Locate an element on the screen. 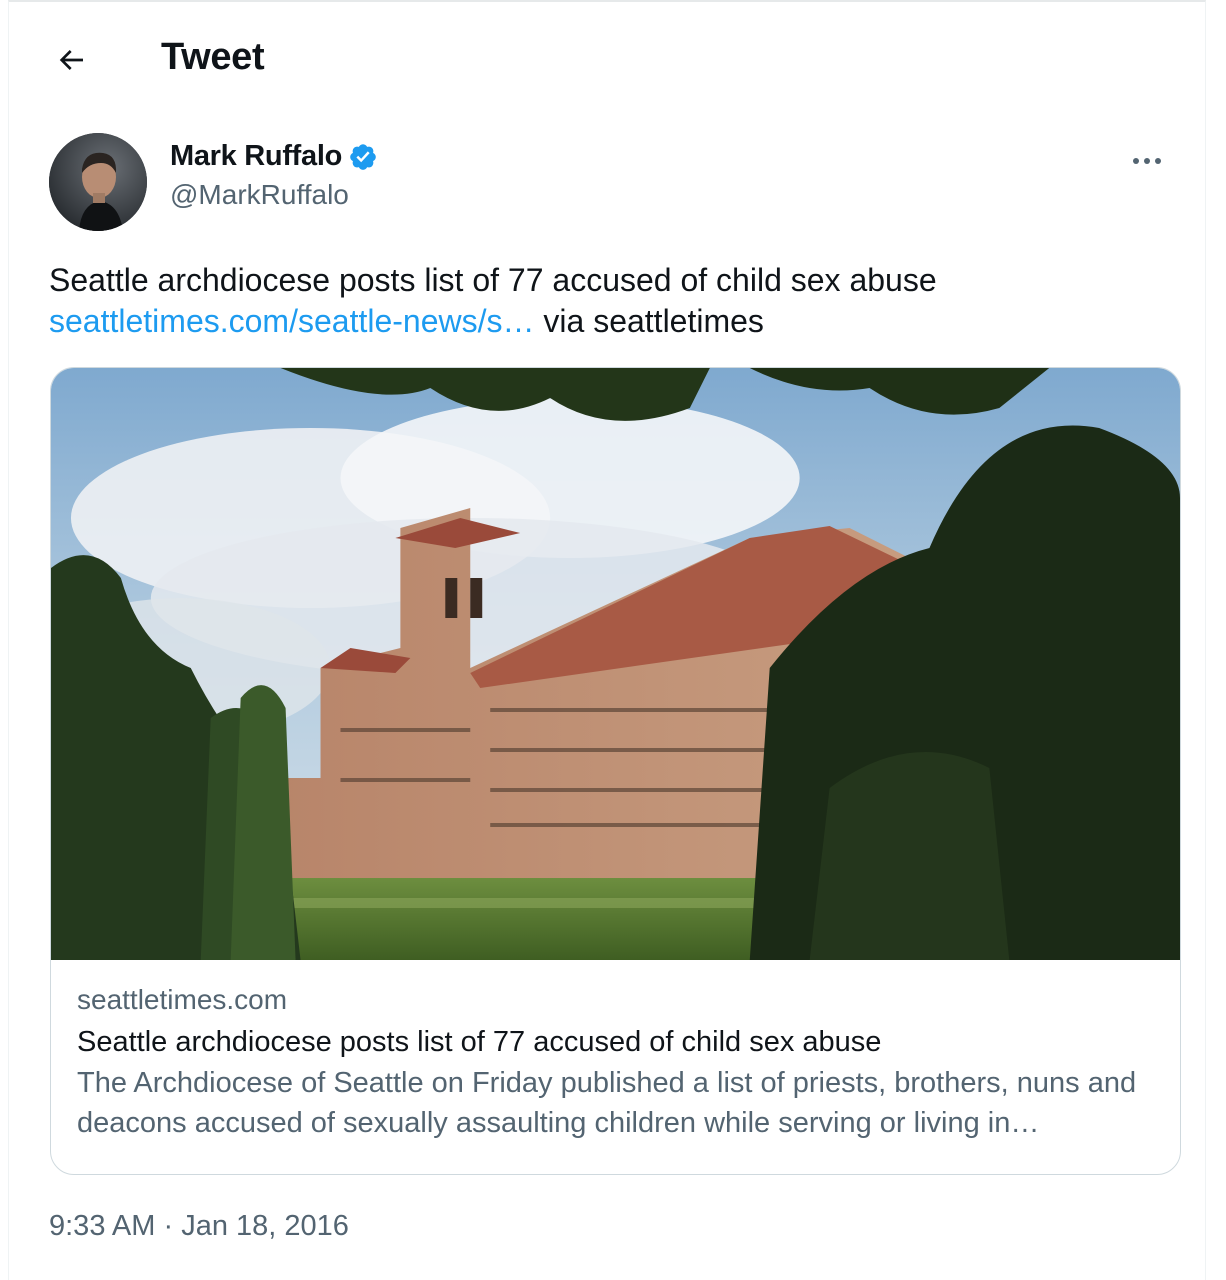  tweet-date: Jan 18, 2016 is located at coordinates (265, 1226).